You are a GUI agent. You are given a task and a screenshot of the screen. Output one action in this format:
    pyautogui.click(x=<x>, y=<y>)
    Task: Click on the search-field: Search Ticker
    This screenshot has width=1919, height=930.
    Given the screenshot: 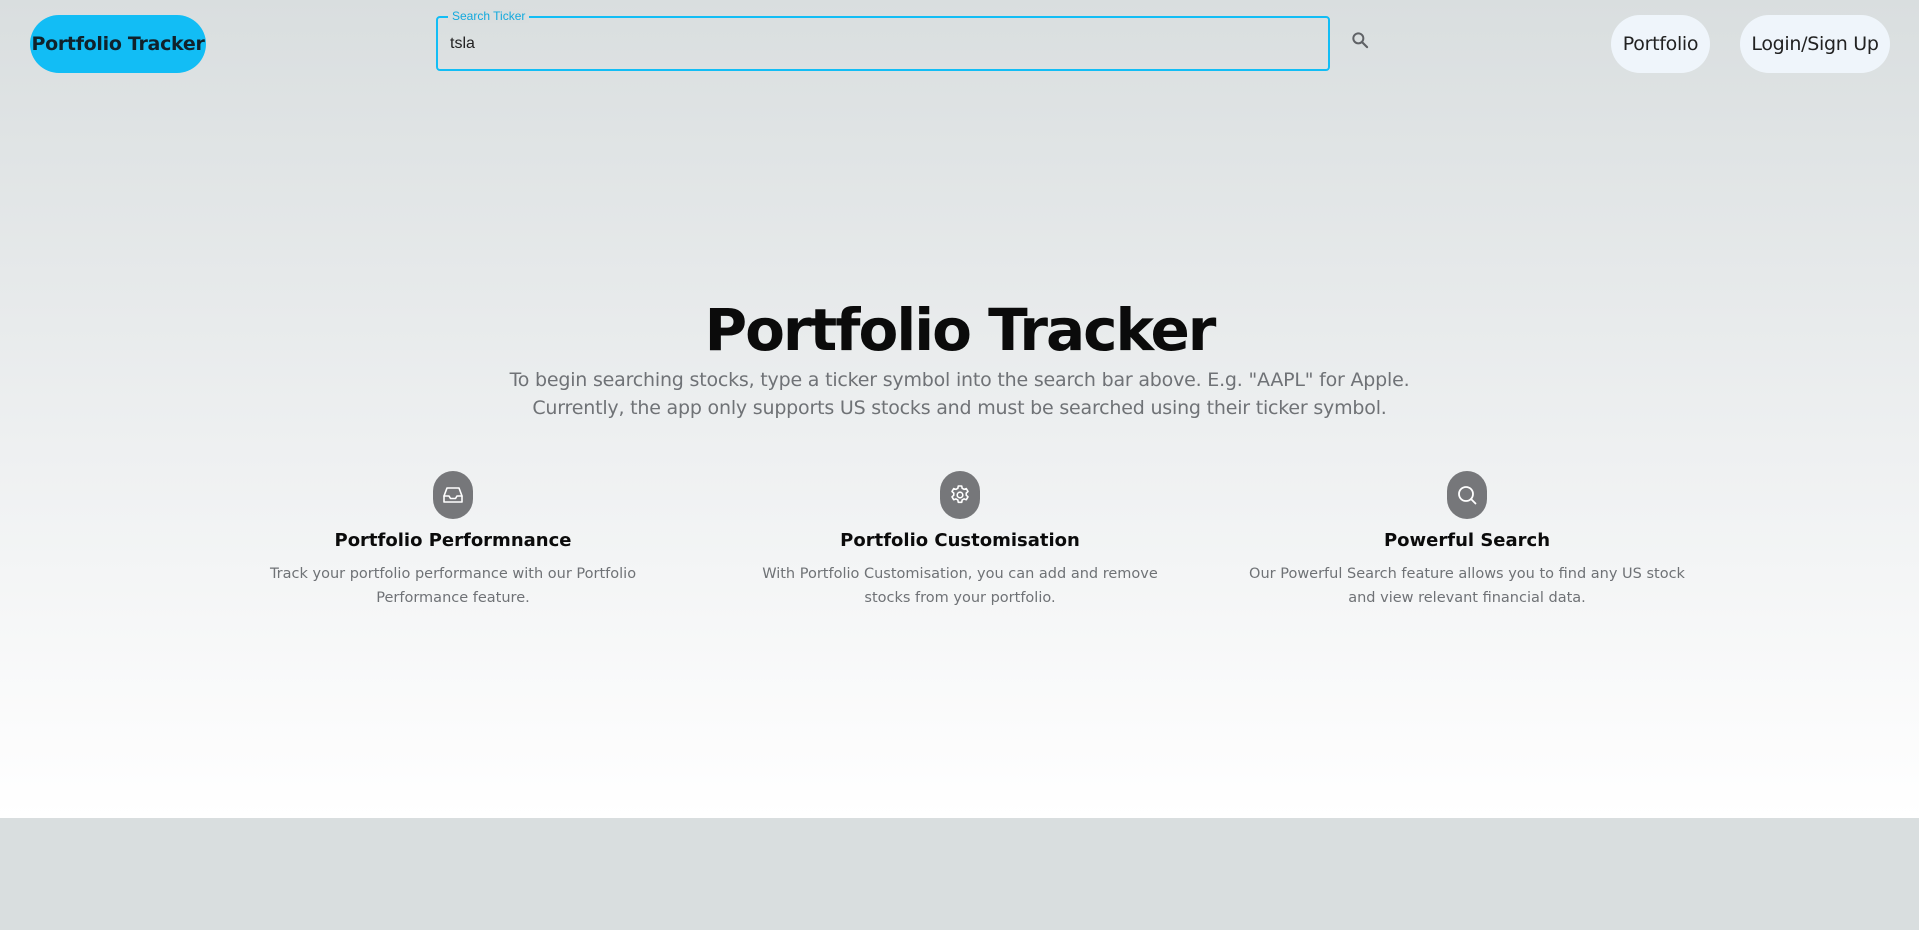 What is the action you would take?
    pyautogui.click(x=883, y=40)
    